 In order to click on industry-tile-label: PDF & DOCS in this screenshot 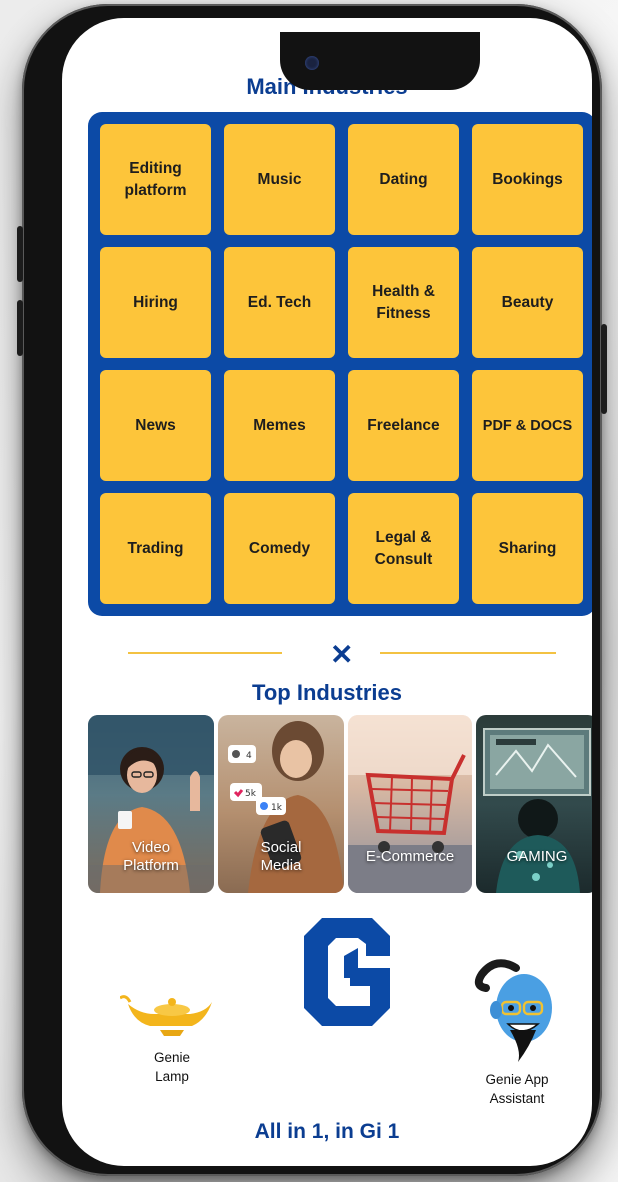, I will do `click(527, 425)`.